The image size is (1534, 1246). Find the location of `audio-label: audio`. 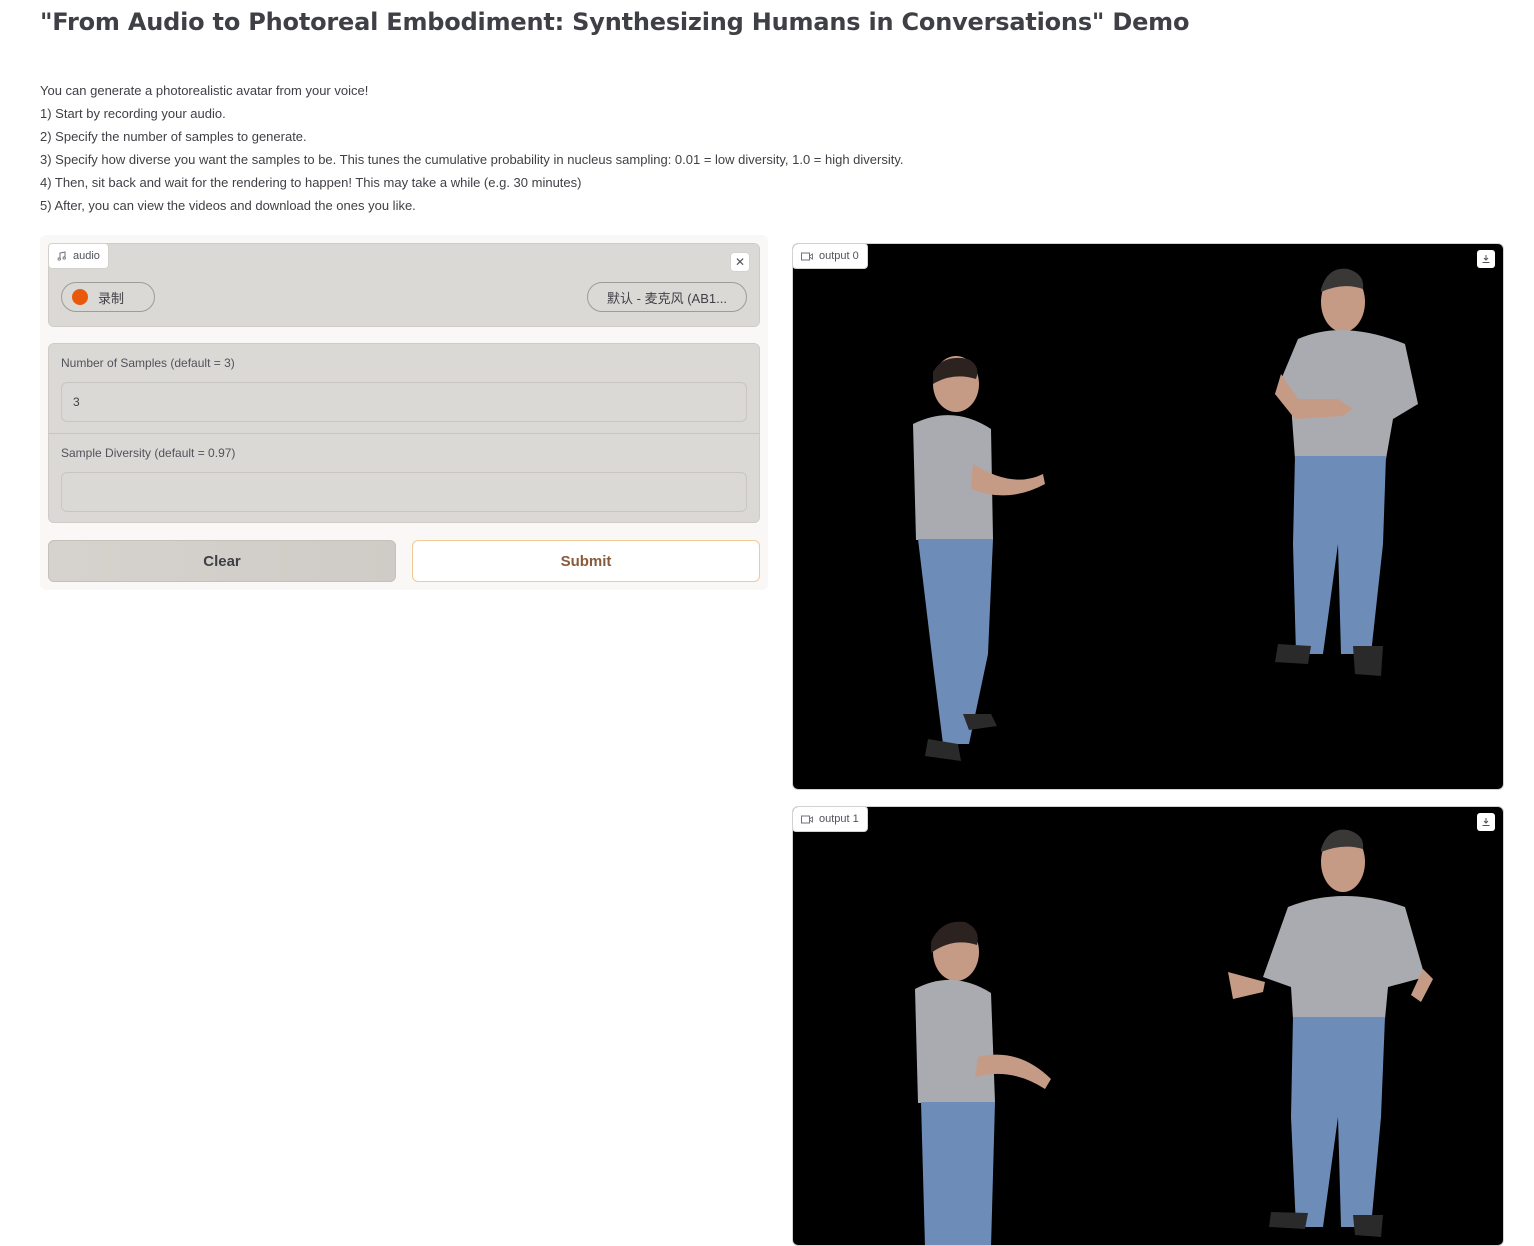

audio-label: audio is located at coordinates (78, 256).